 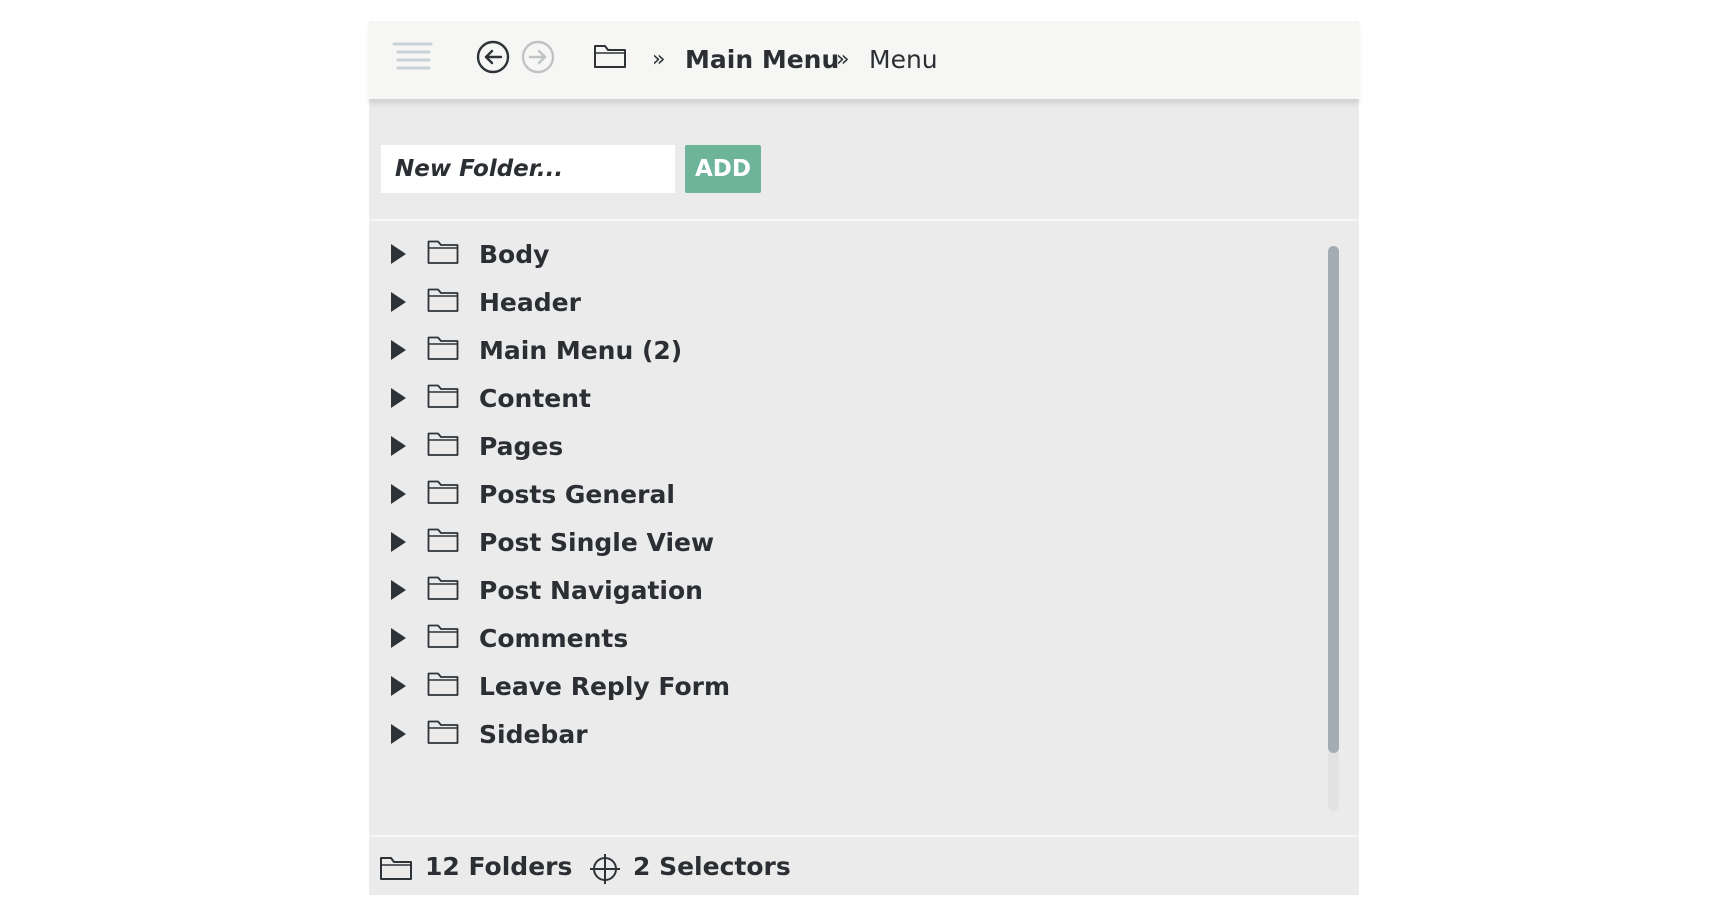 What do you see at coordinates (538, 57) in the screenshot?
I see `forward-arrow-circle-icon` at bounding box center [538, 57].